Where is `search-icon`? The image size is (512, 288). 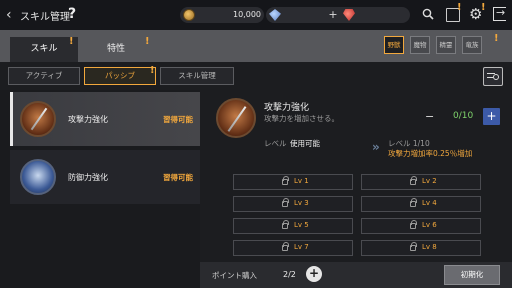 search-icon is located at coordinates (428, 14).